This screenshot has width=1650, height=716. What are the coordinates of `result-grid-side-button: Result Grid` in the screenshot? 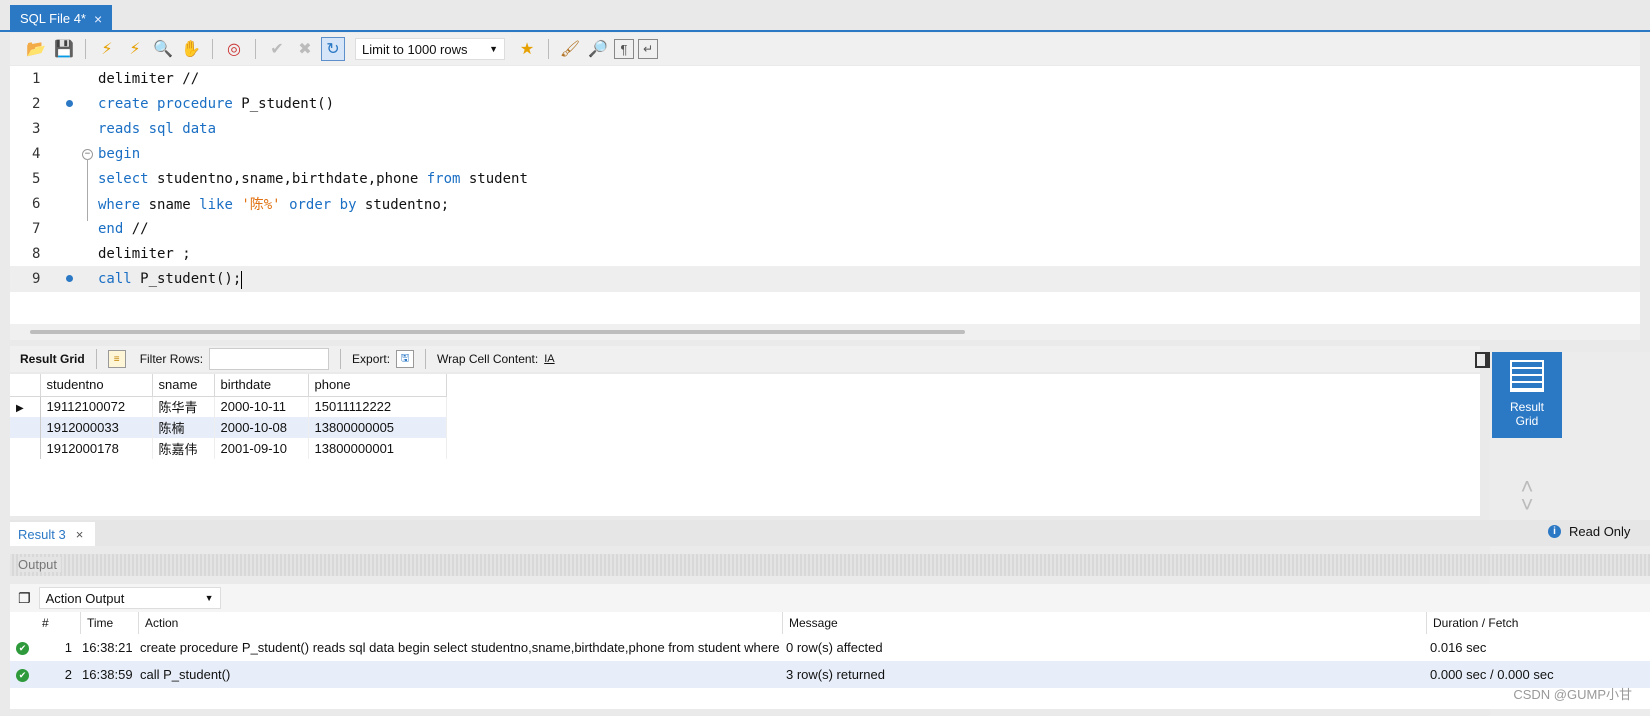 It's located at (1527, 395).